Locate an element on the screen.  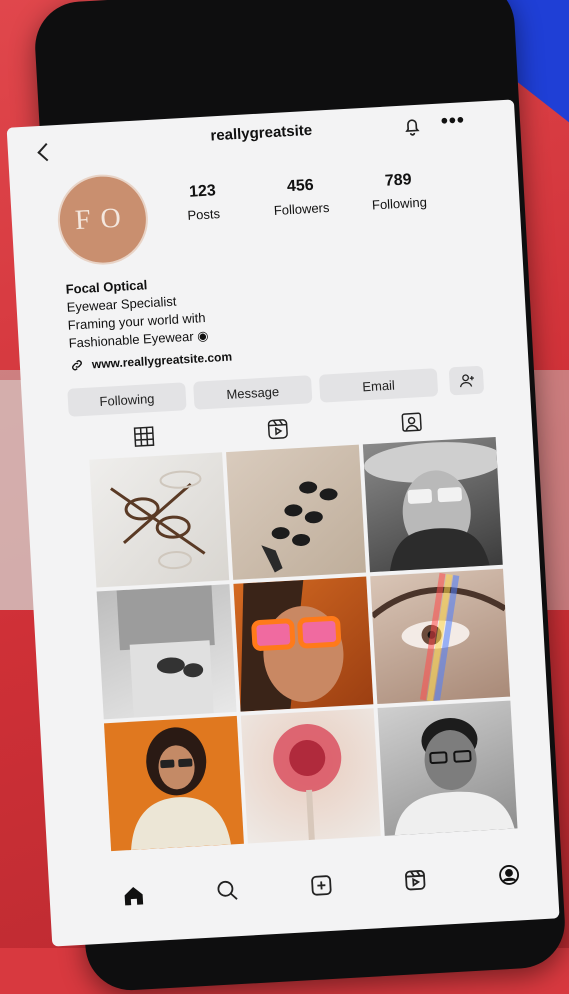
tab-grid is located at coordinates (143, 436).